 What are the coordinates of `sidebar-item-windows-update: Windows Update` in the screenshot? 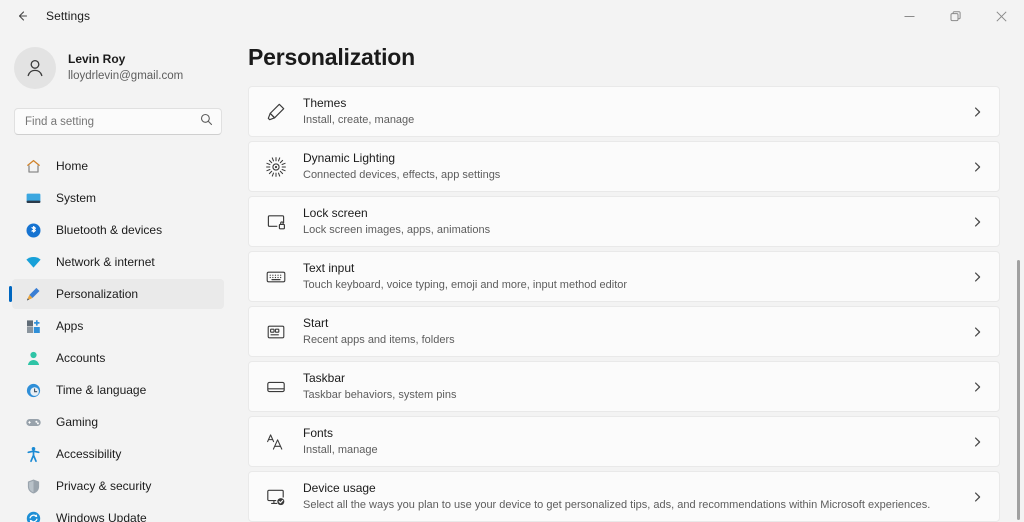 It's located at (118, 512).